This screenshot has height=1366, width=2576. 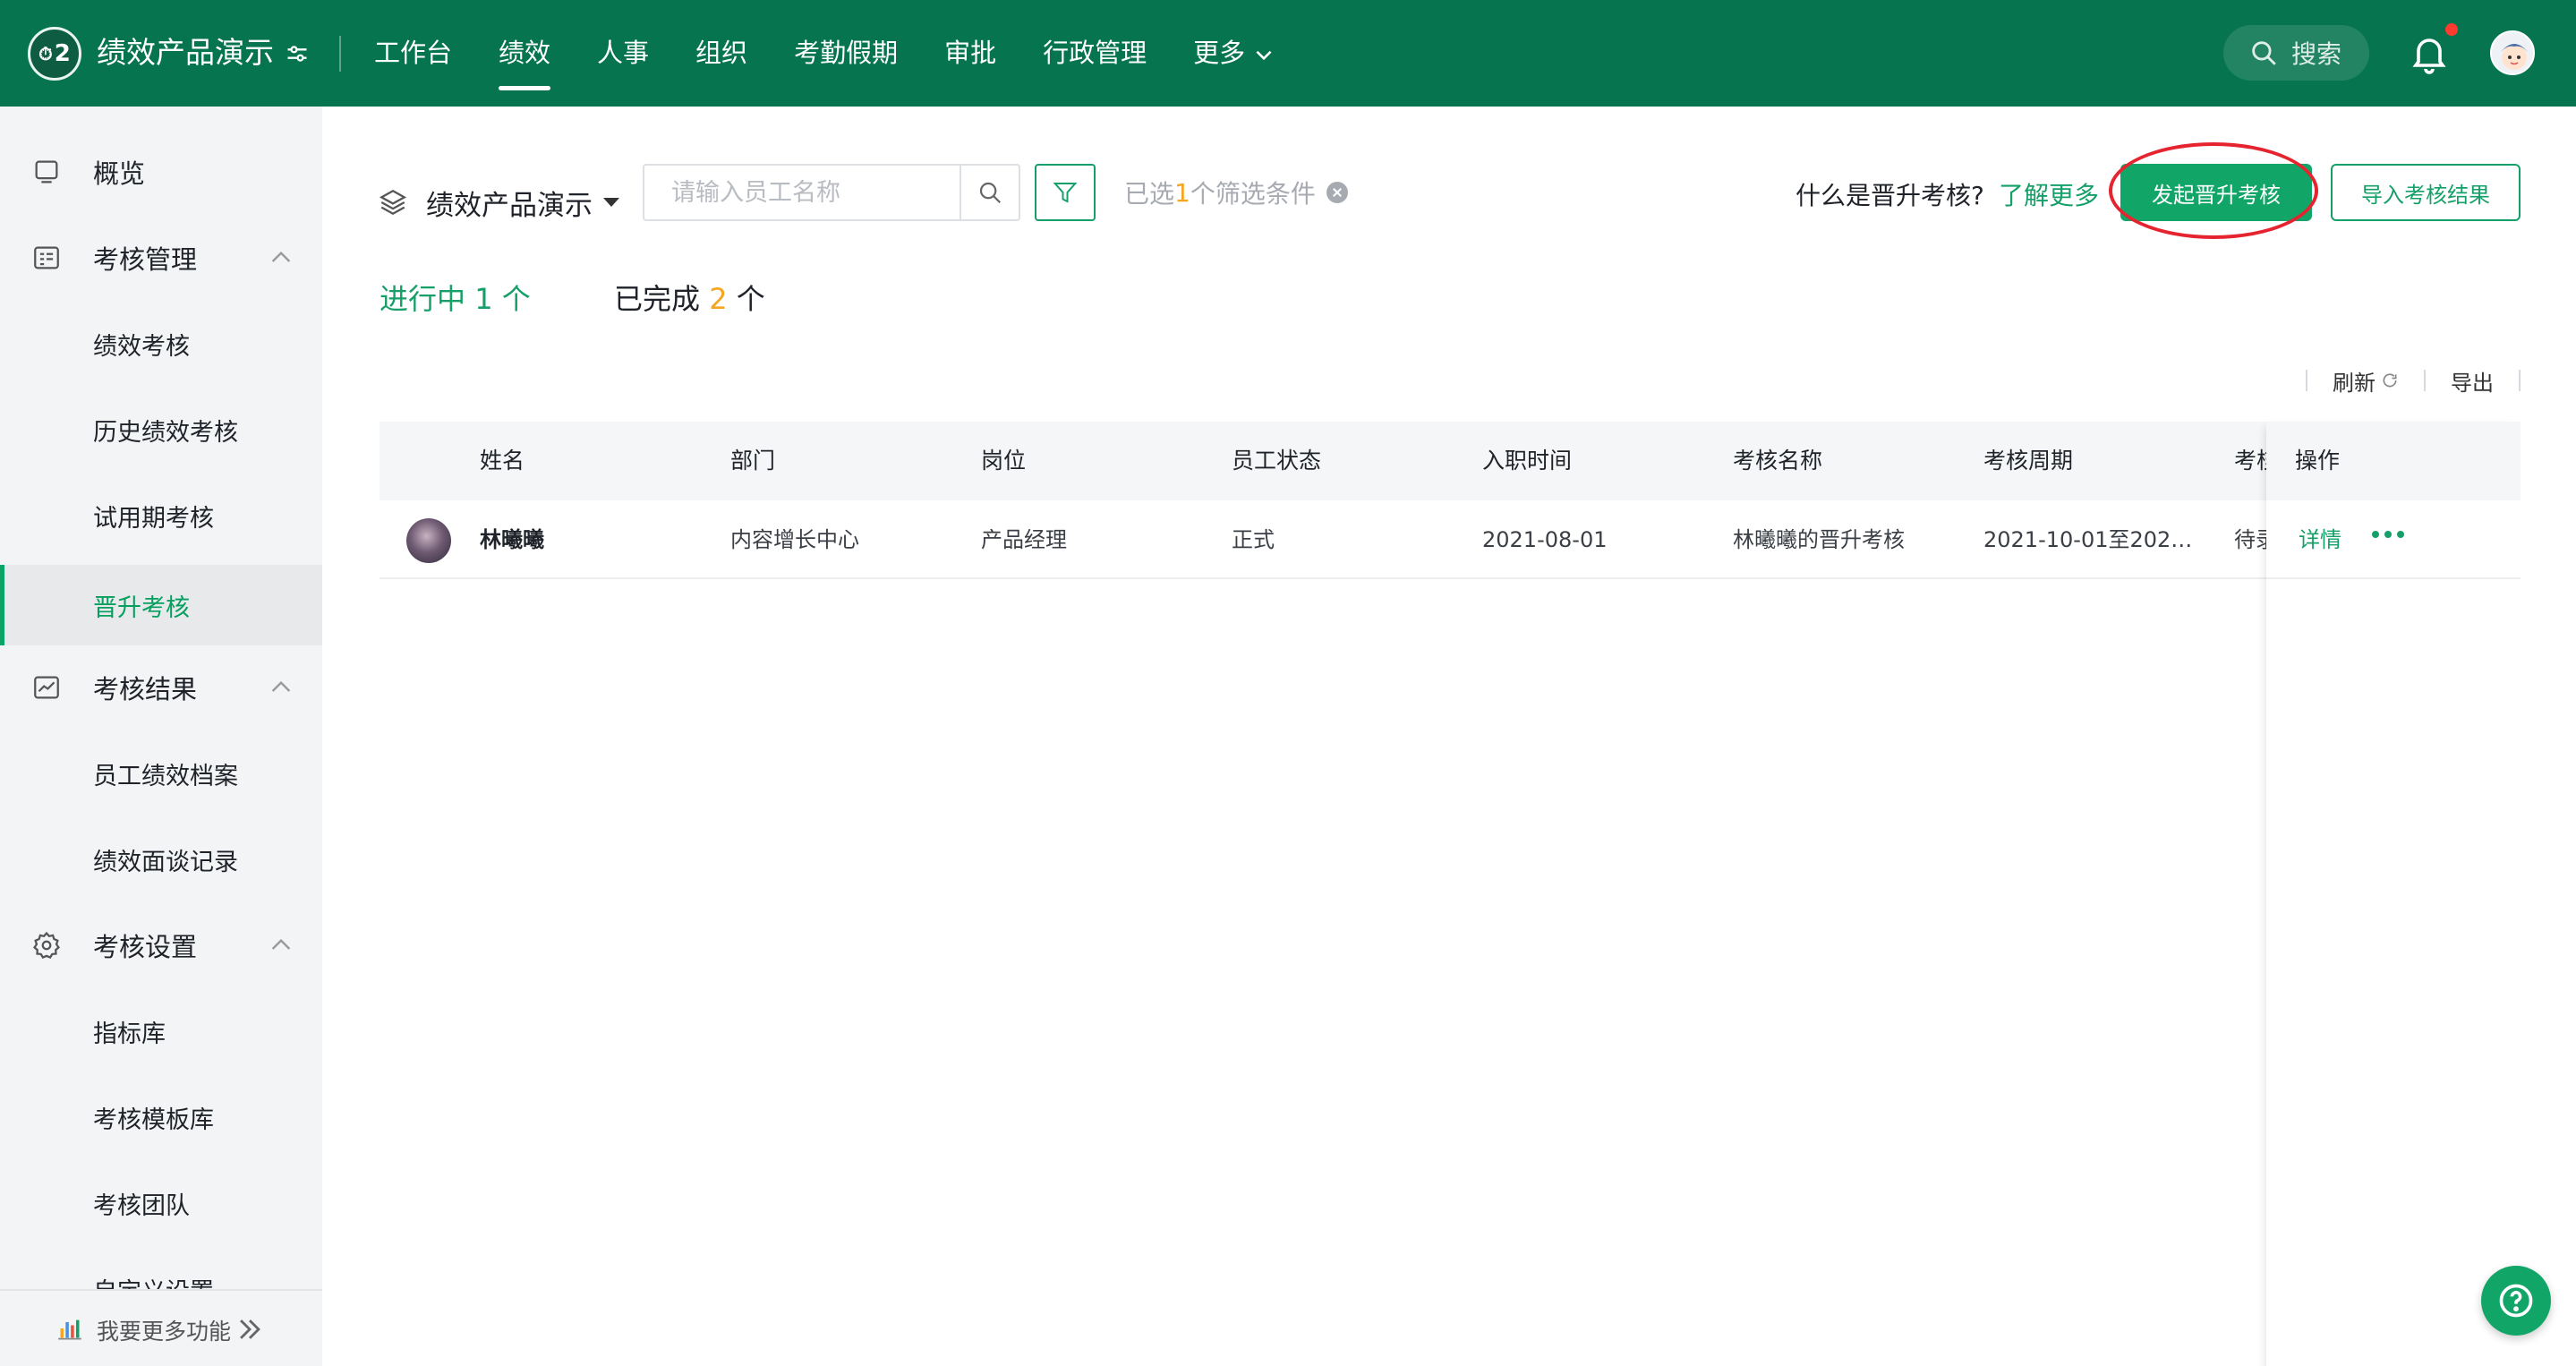 I want to click on sidebar-item-indicator-lib: 指标库, so click(x=161, y=1031).